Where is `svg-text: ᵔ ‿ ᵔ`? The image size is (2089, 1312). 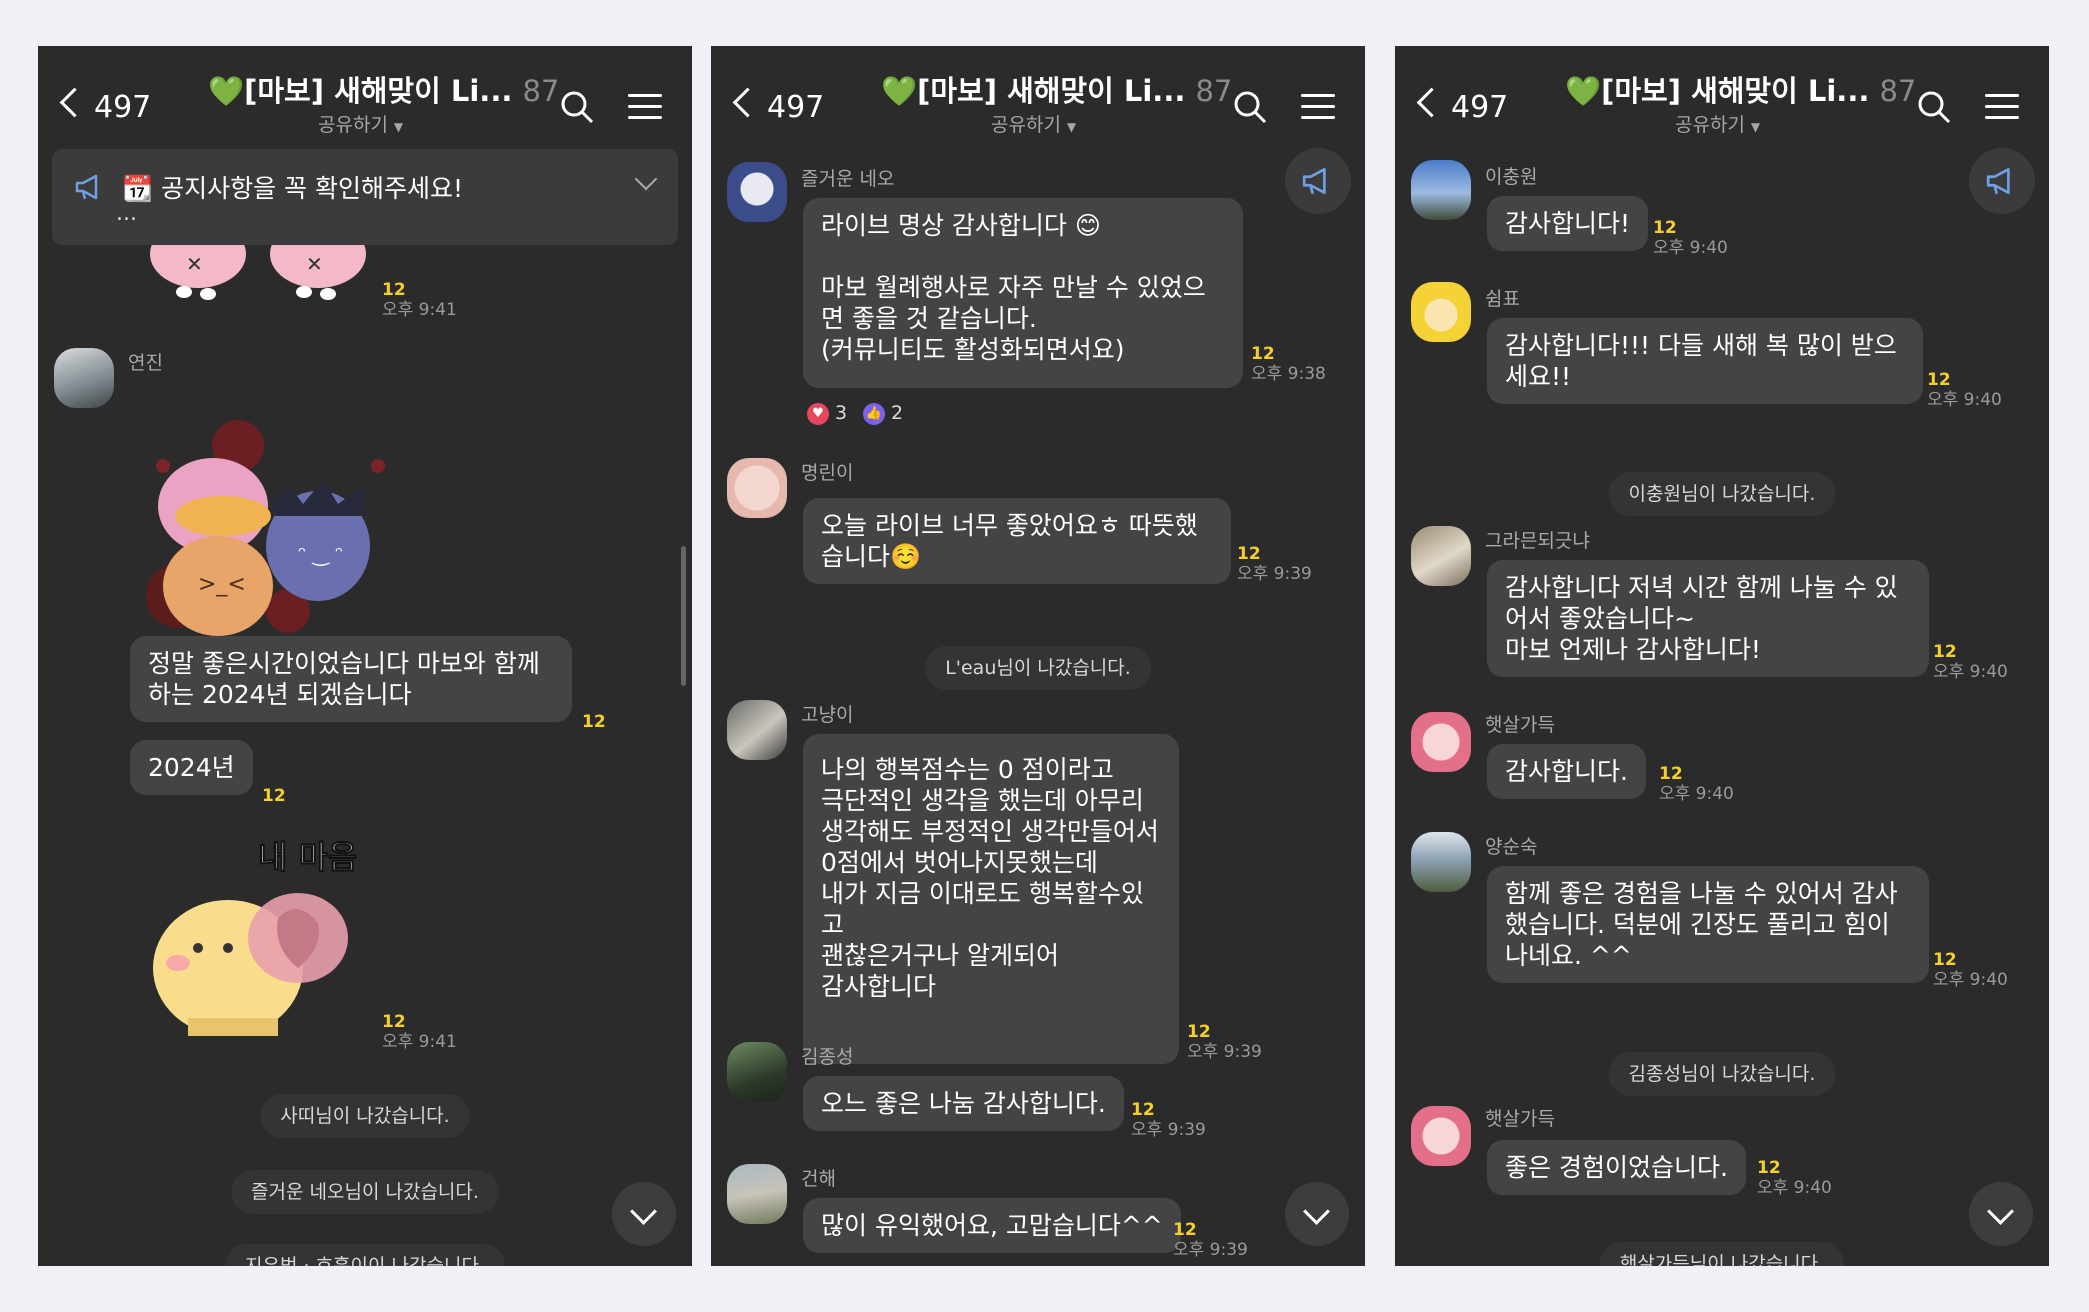
svg-text: ᵔ ‿ ᵔ is located at coordinates (320, 554).